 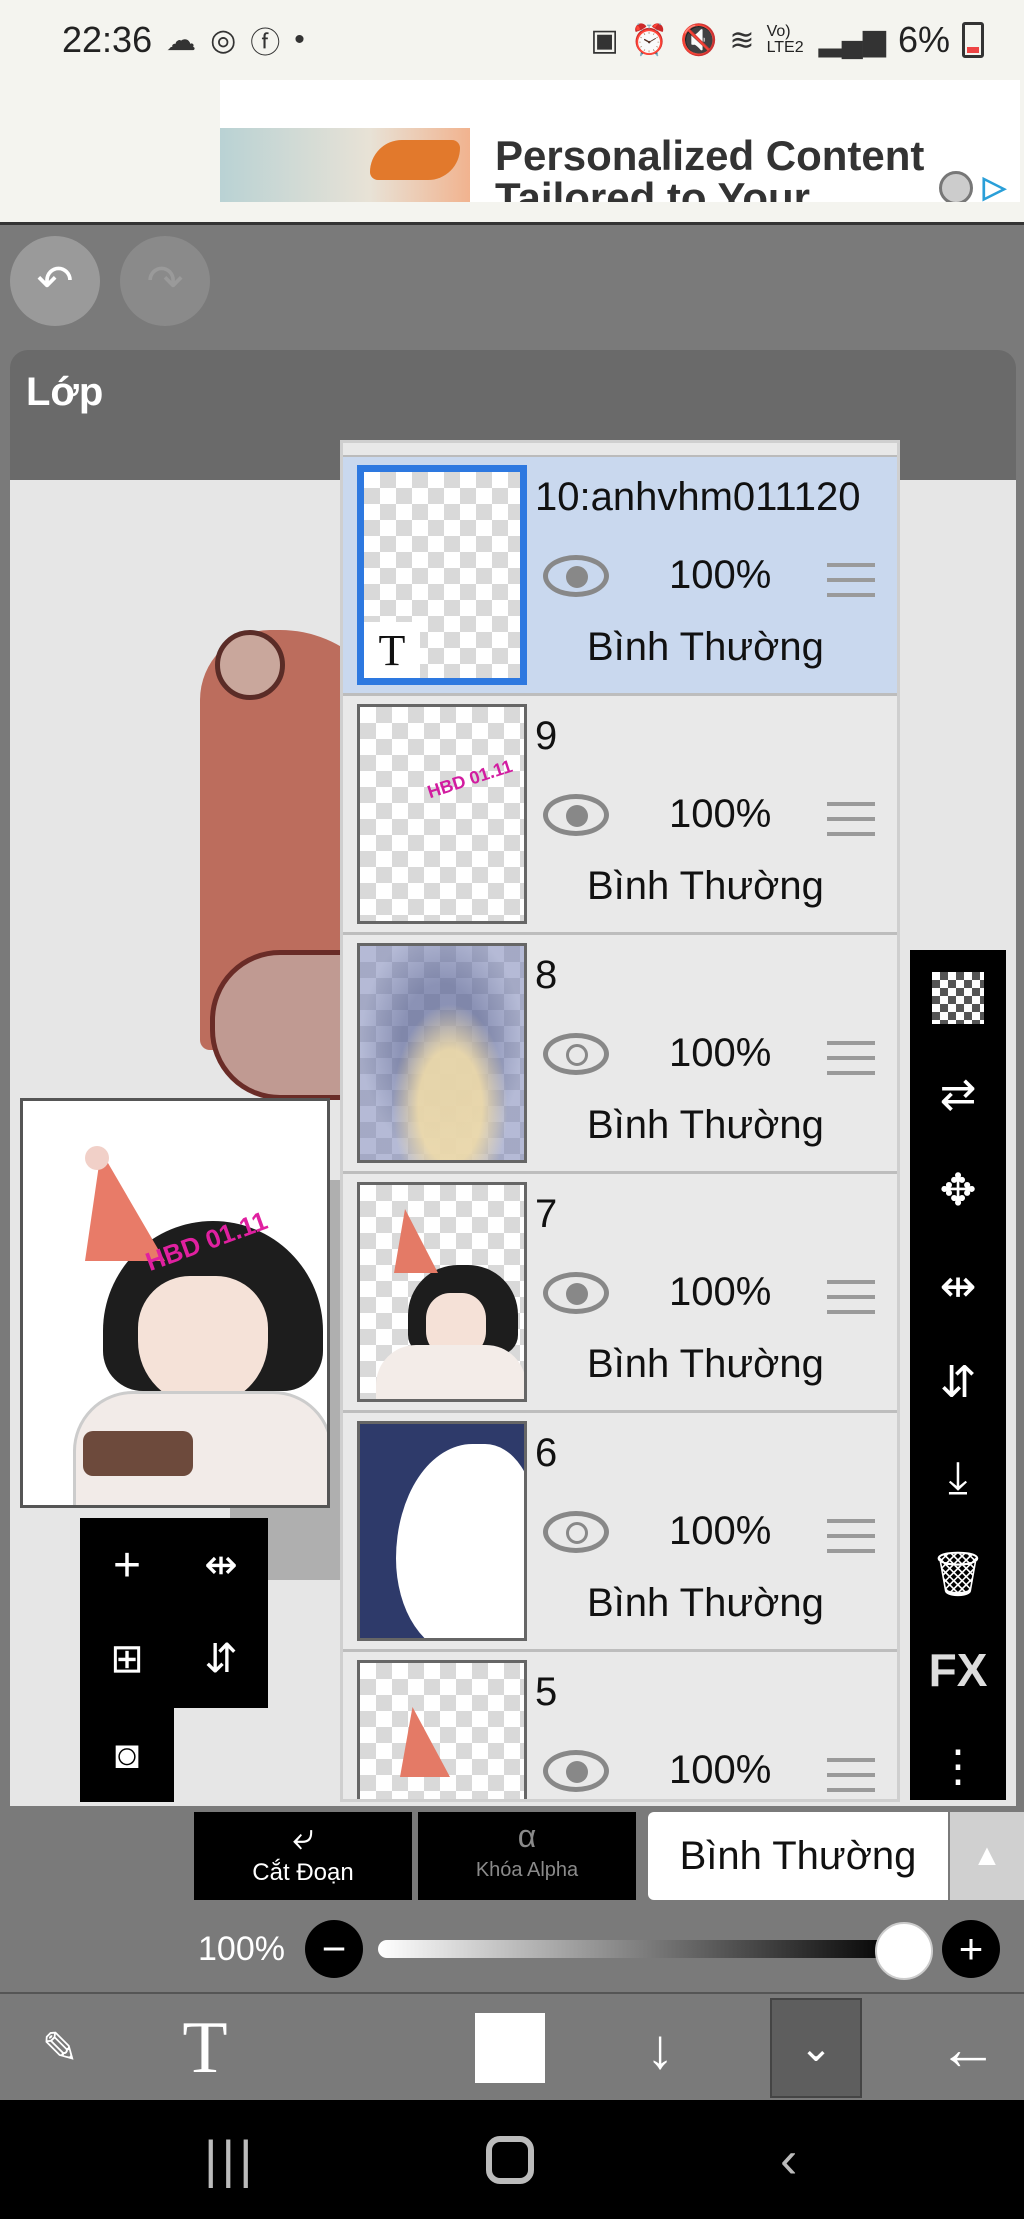 I want to click on layers-toggle-button: ⌄, so click(x=816, y=2048).